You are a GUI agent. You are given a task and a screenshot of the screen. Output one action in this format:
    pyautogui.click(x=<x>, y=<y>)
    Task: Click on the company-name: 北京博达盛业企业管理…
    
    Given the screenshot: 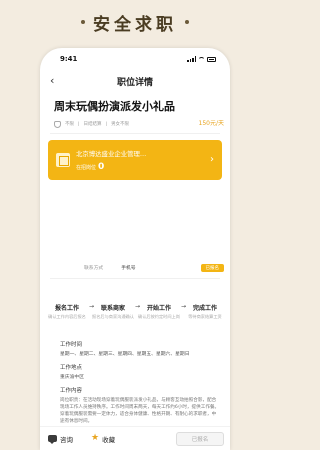 What is the action you would take?
    pyautogui.click(x=111, y=153)
    